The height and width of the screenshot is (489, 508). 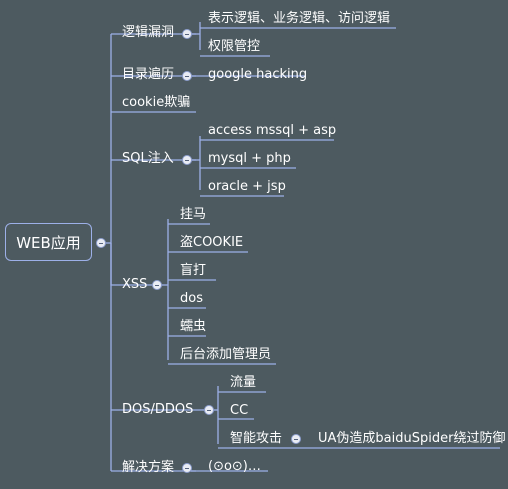 I want to click on leaf-access-mssql-asp: access mssql + asp, so click(x=272, y=131).